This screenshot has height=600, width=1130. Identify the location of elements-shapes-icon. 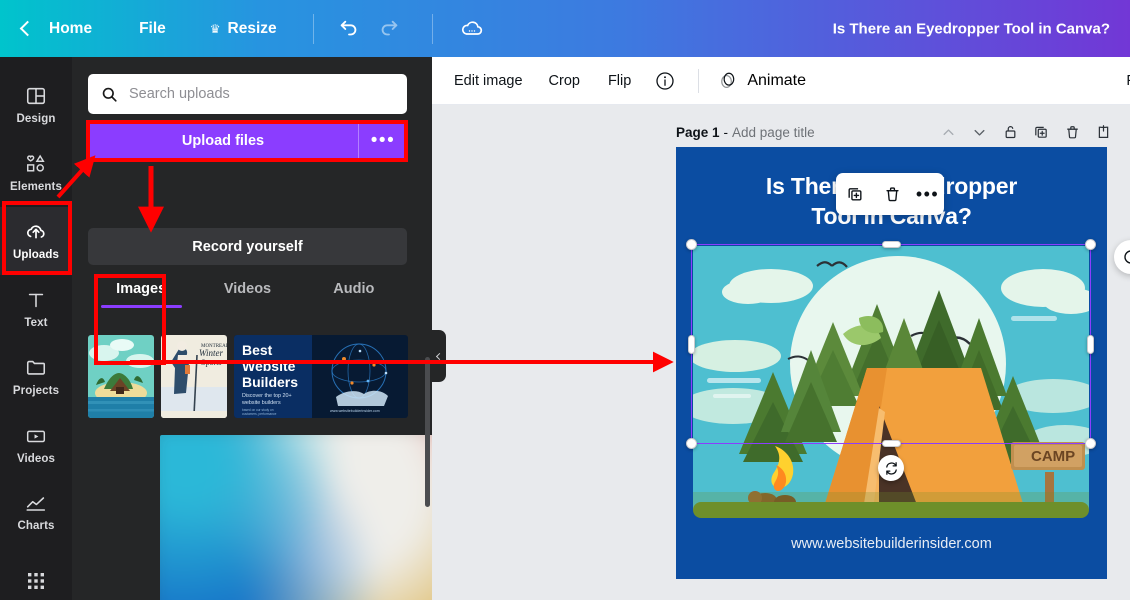
(36, 164).